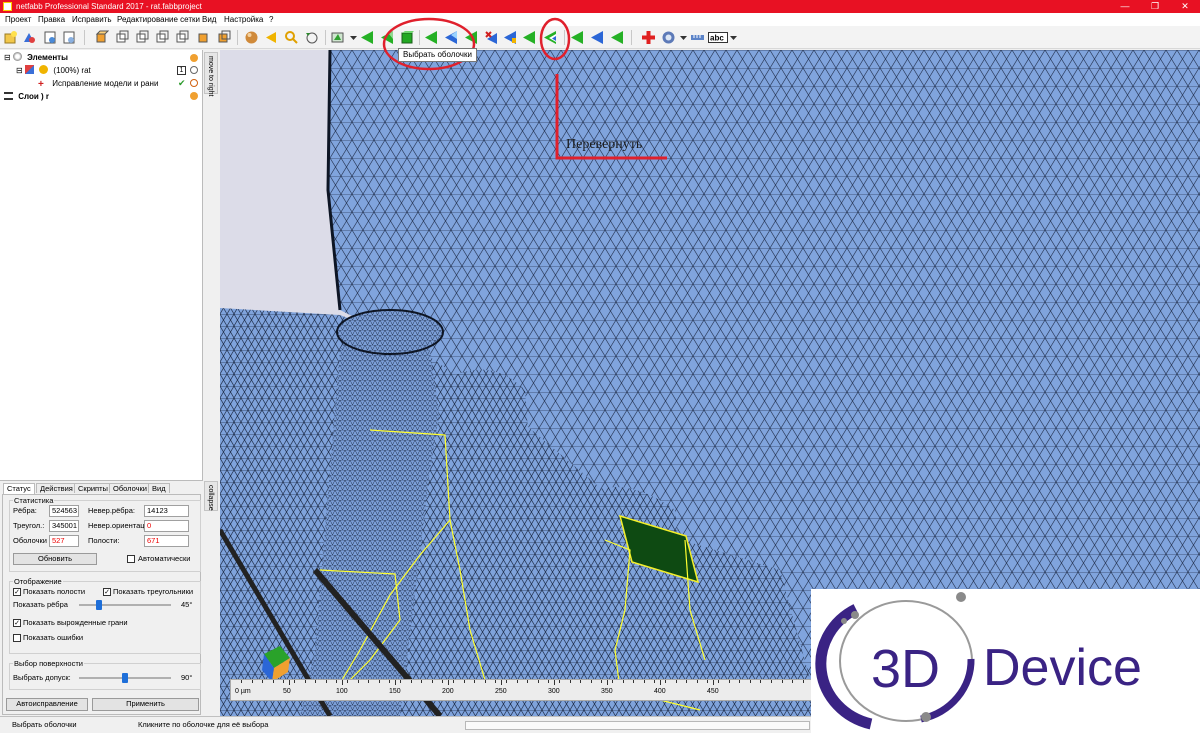  Describe the element at coordinates (1125, 6) in the screenshot. I see `minimize-button: —` at that location.